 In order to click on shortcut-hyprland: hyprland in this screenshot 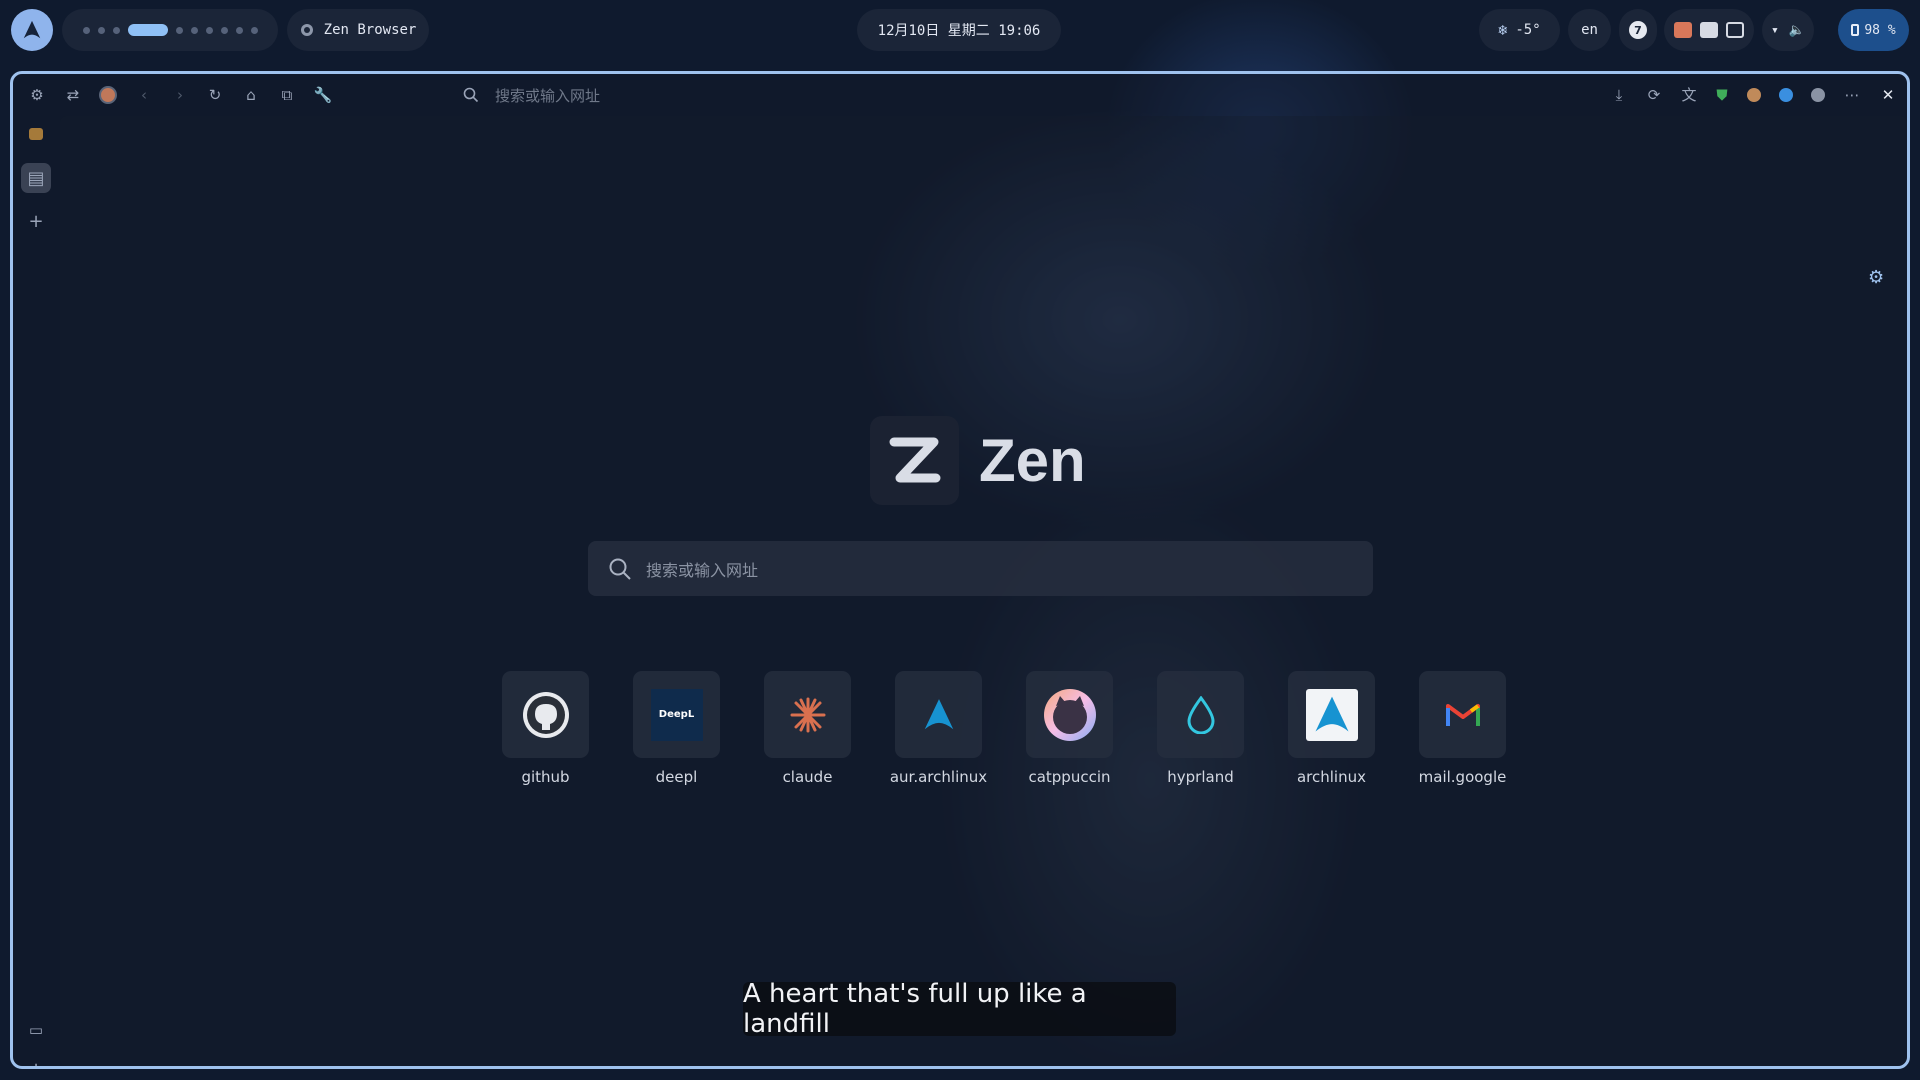, I will do `click(1200, 728)`.